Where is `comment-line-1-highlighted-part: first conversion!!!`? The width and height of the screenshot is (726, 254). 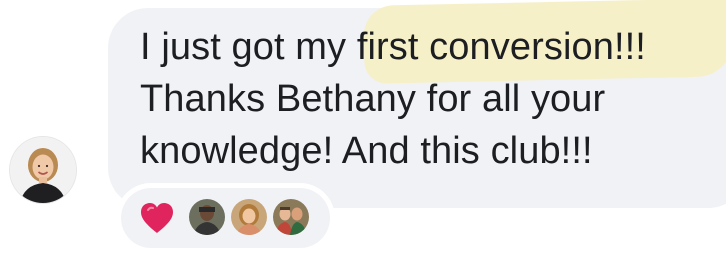
comment-line-1-highlighted-part: first conversion!!! is located at coordinates (501, 47).